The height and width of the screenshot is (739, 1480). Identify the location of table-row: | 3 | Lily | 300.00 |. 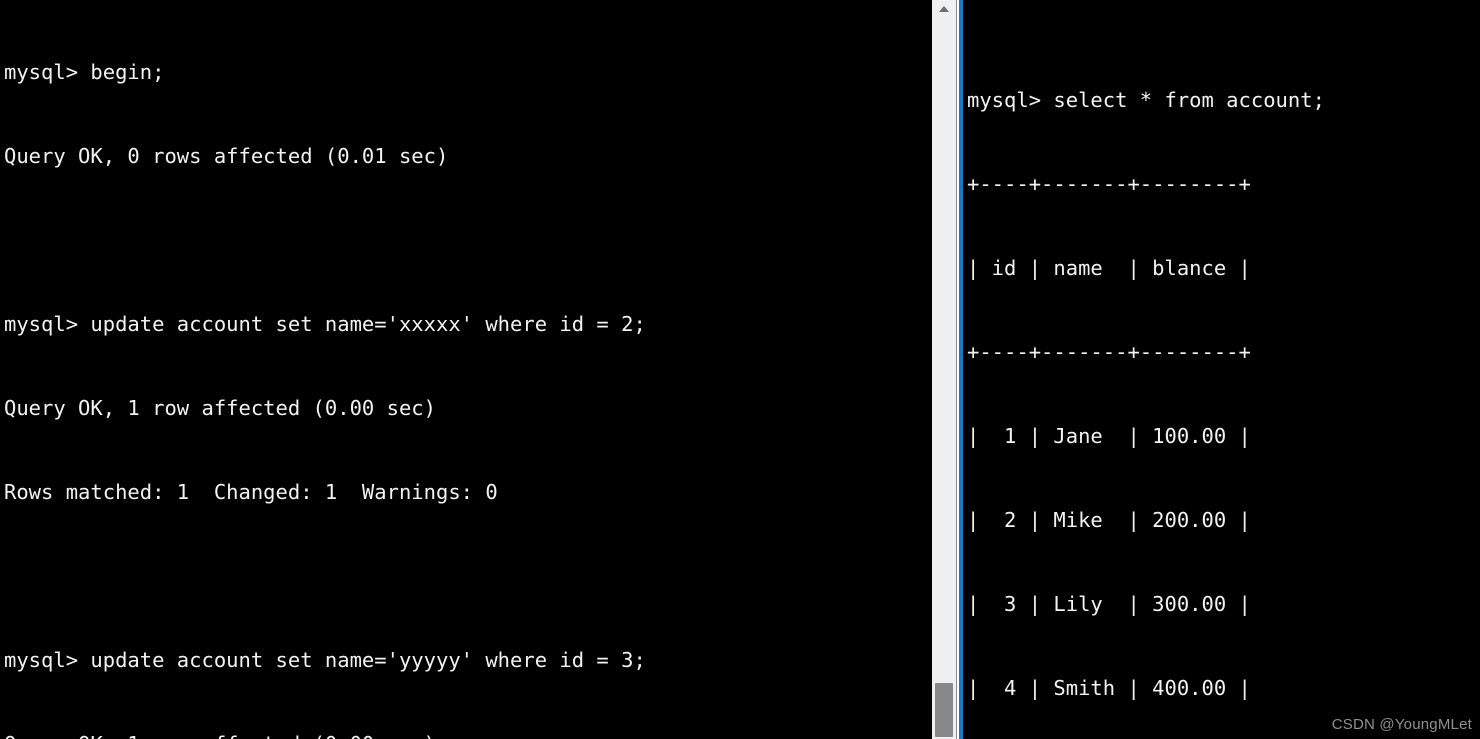
(1109, 604).